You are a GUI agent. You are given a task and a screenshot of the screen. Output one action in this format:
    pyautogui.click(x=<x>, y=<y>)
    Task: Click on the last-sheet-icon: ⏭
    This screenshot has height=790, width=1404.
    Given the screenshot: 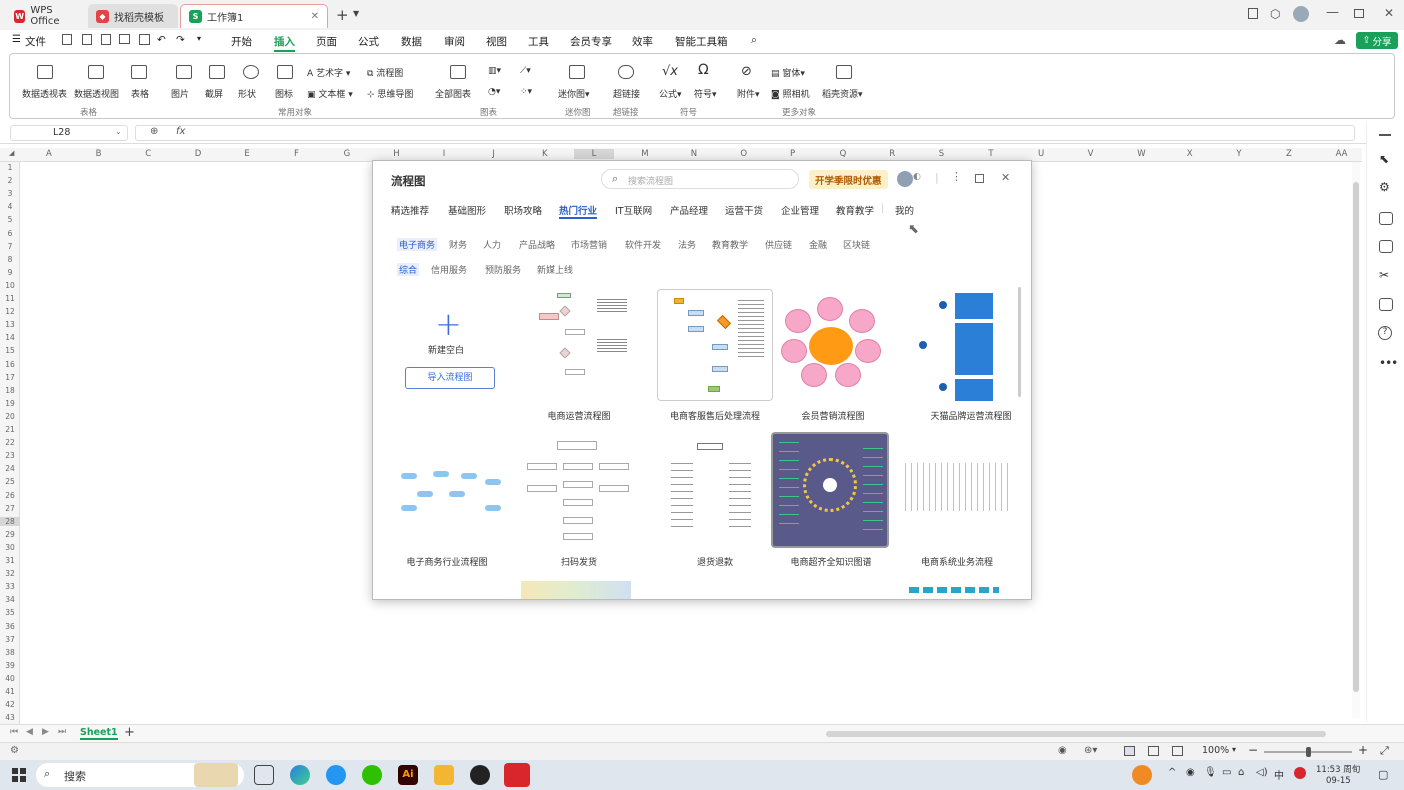 What is the action you would take?
    pyautogui.click(x=62, y=732)
    